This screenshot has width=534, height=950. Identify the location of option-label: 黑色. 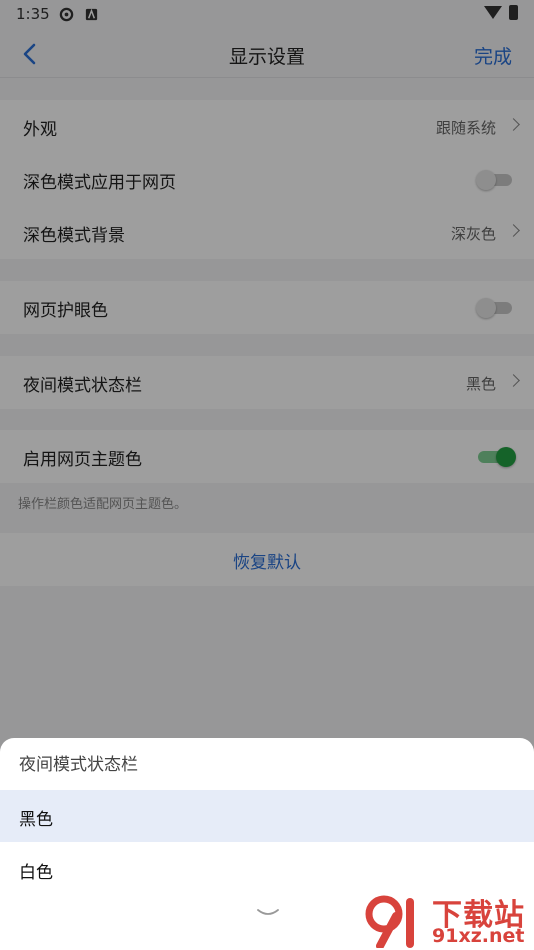
(36, 820).